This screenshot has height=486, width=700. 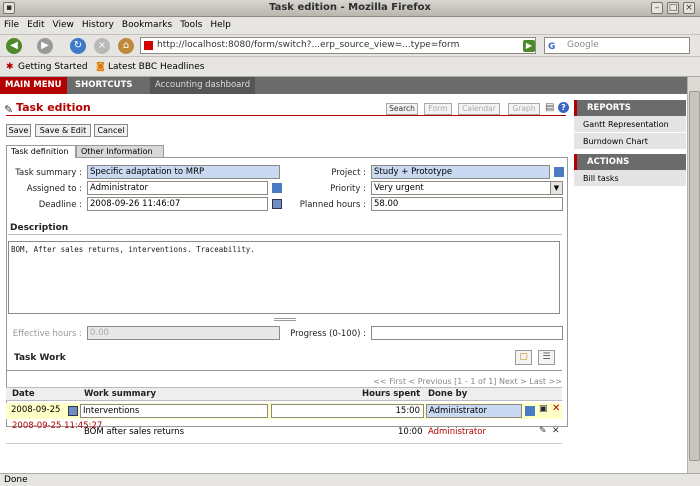 What do you see at coordinates (549, 107) in the screenshot?
I see `clipboard-icon: ▤` at bounding box center [549, 107].